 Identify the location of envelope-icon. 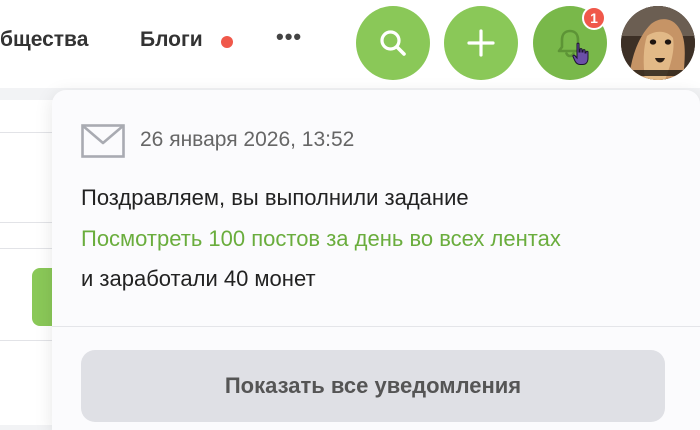
(103, 141).